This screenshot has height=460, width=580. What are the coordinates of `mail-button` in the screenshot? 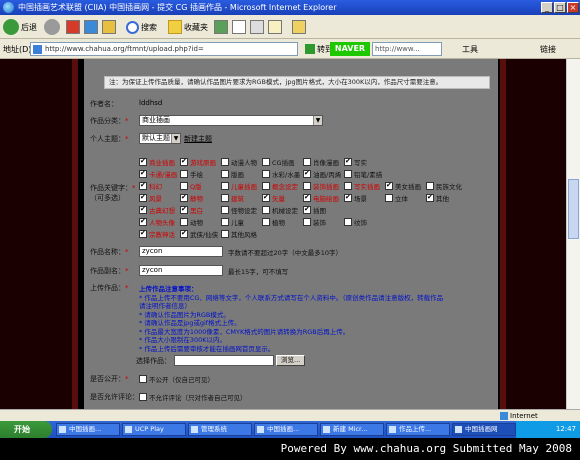 It's located at (239, 27).